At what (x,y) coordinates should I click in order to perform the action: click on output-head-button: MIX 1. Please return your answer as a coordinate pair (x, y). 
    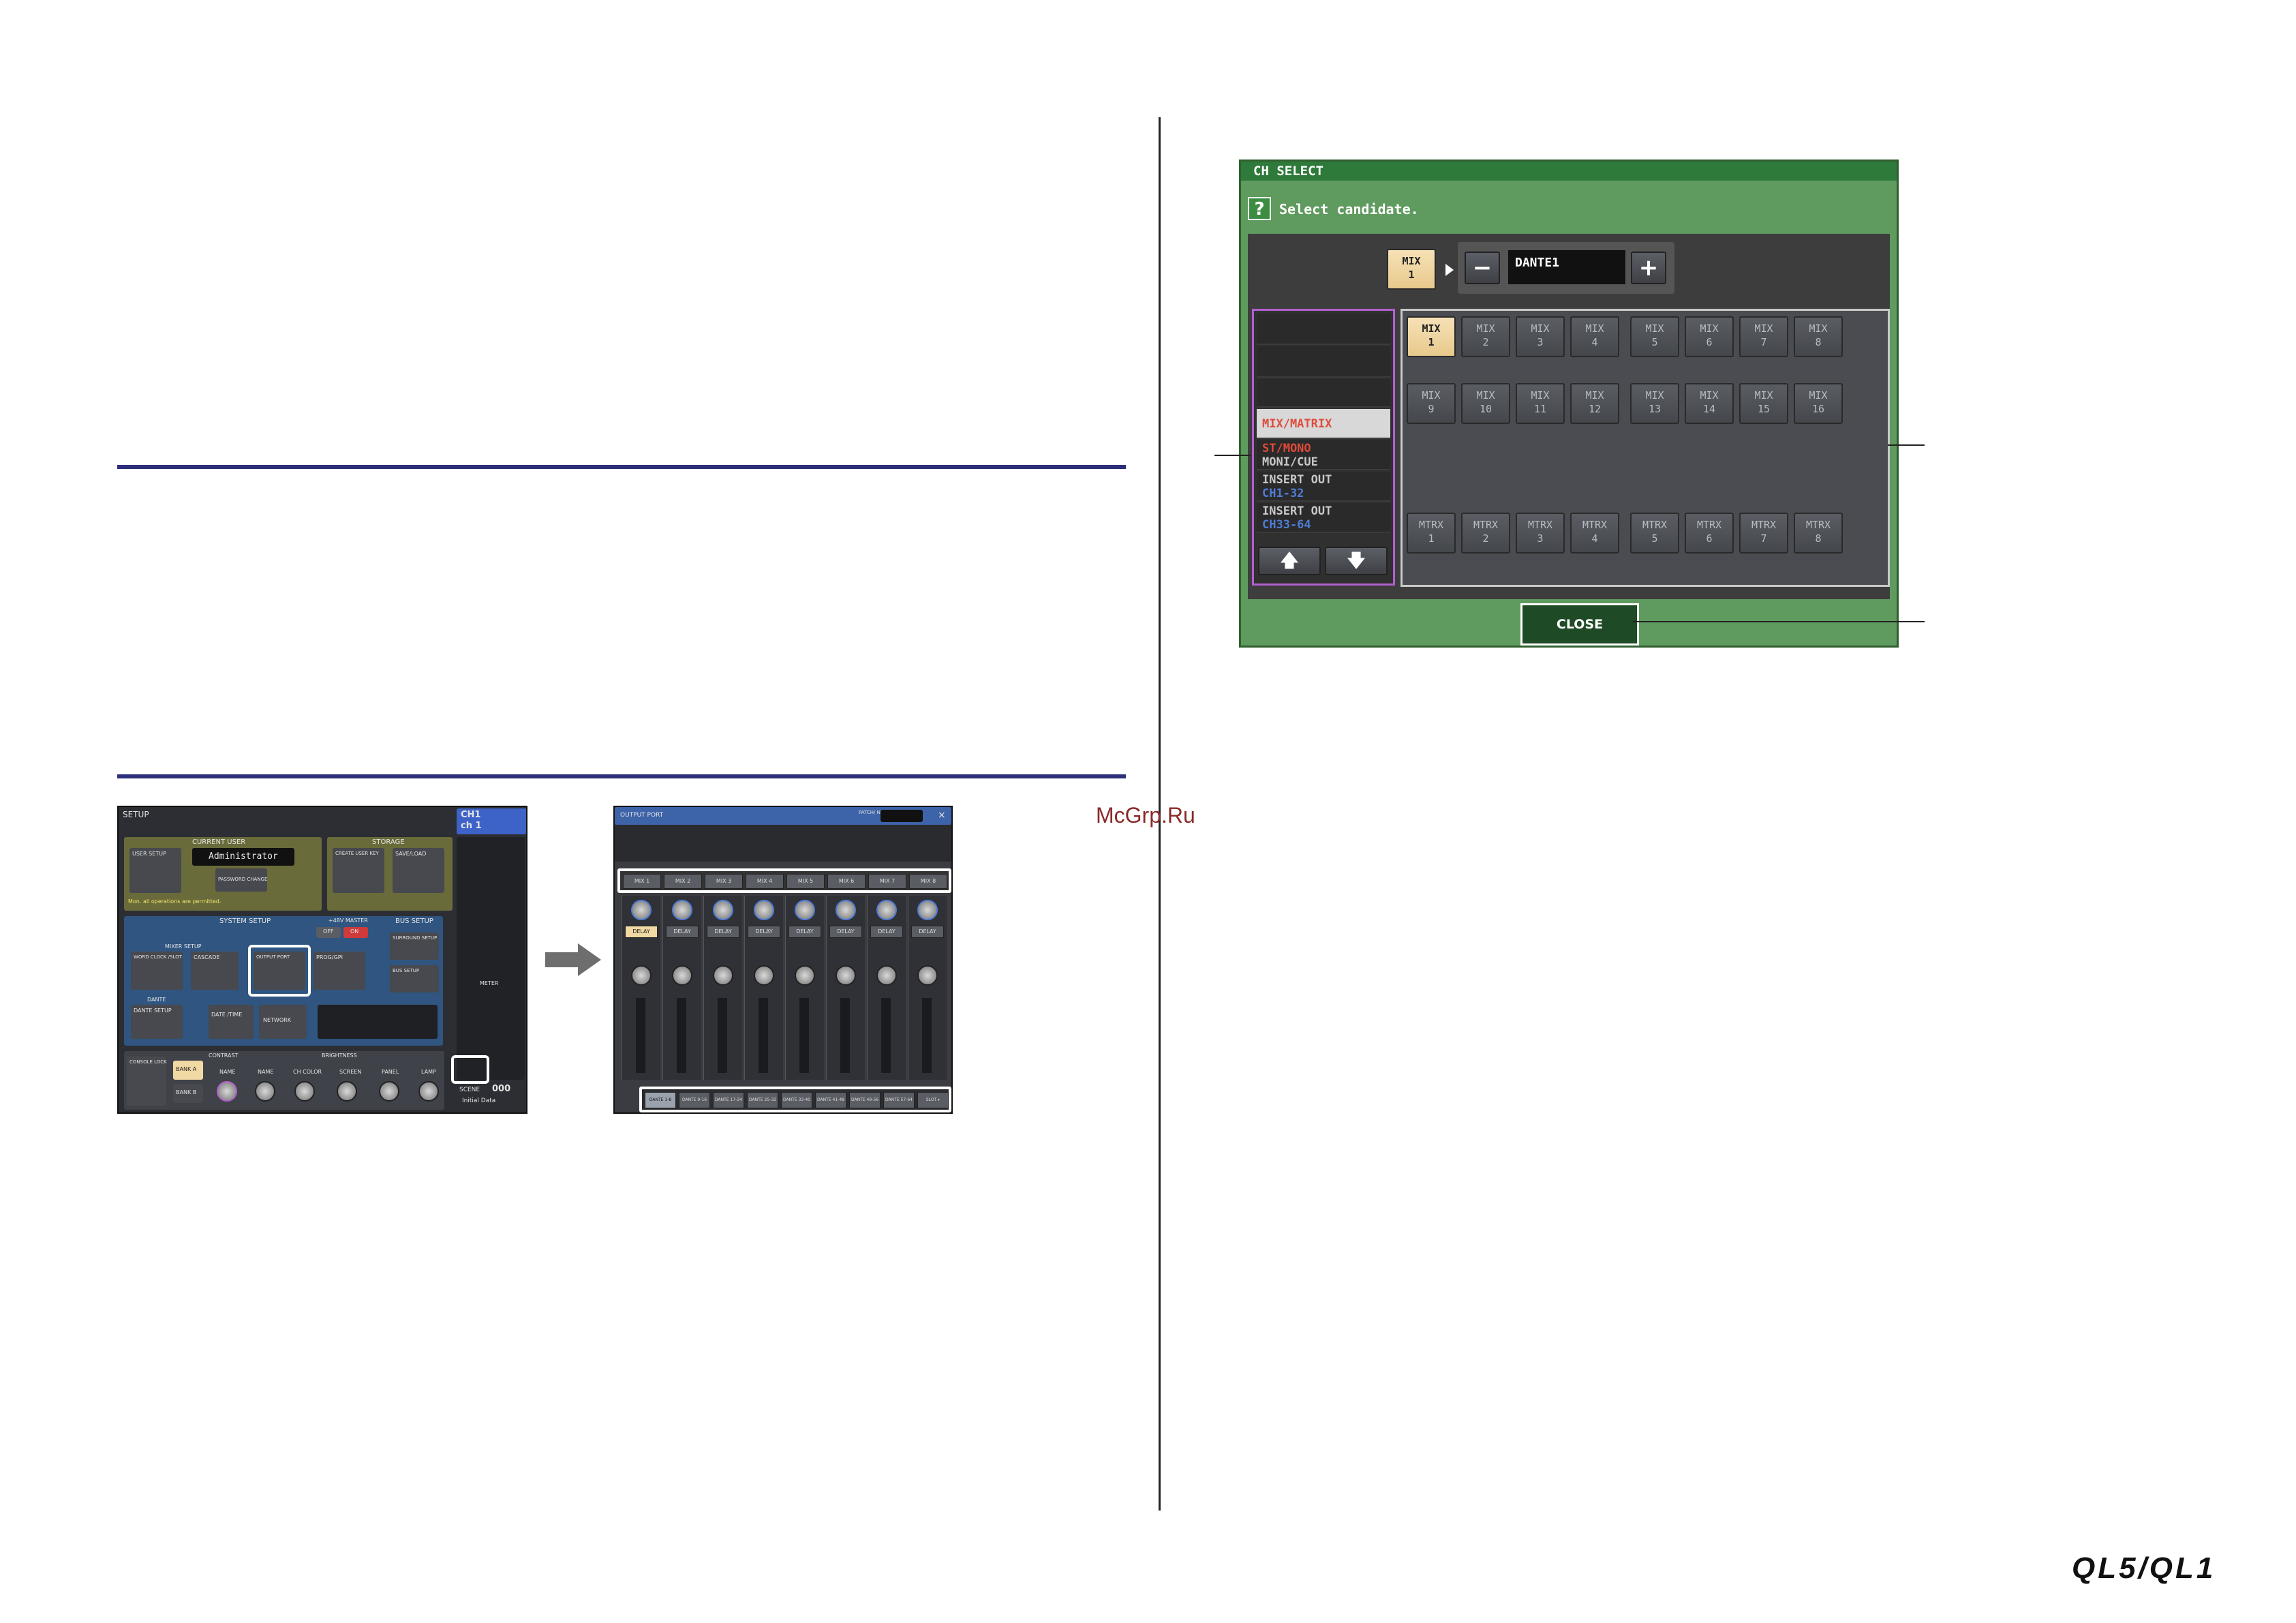
    Looking at the image, I should click on (642, 881).